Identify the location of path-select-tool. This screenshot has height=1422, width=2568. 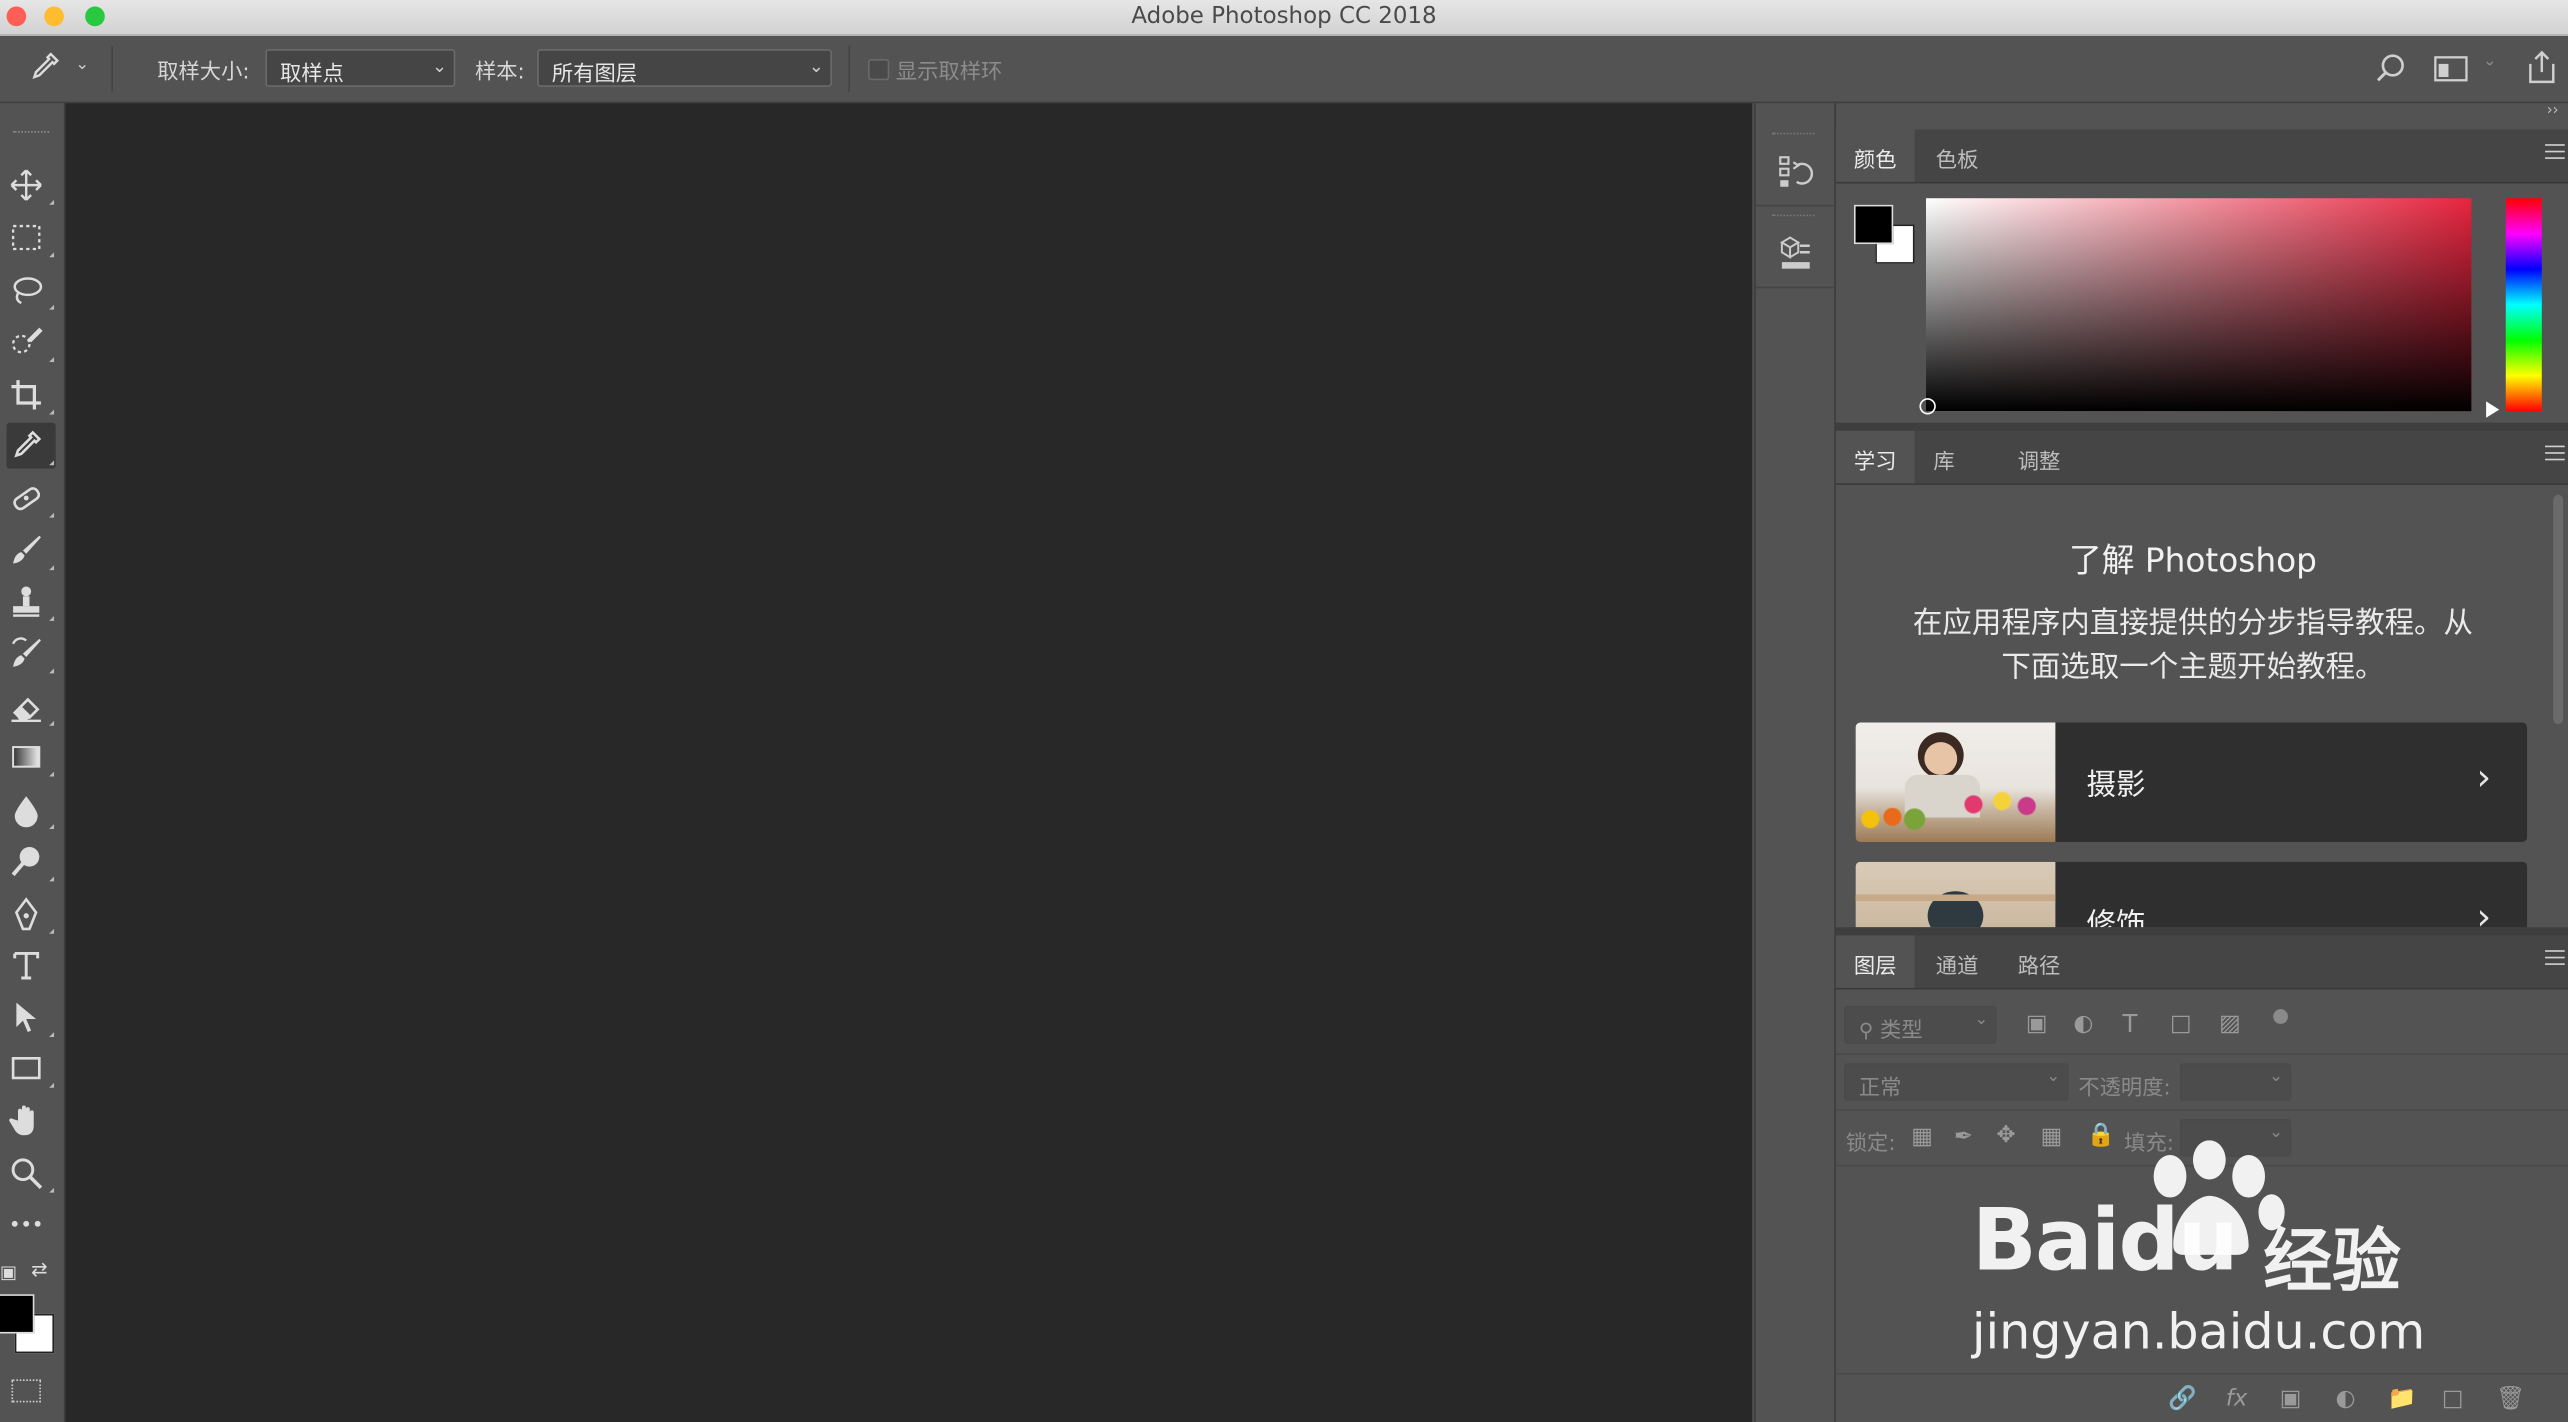
(31, 1017).